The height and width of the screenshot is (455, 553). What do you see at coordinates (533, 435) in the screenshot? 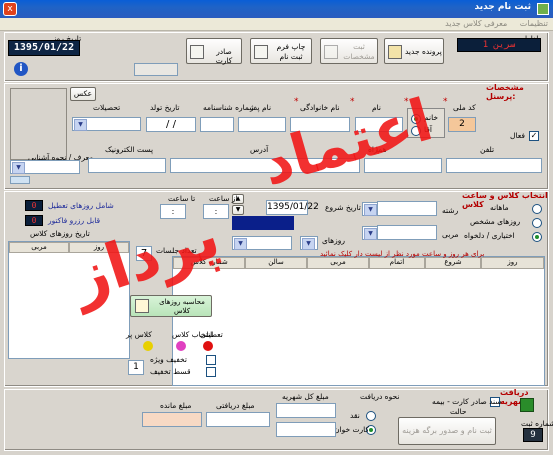
I see `receipt-no: 9` at bounding box center [533, 435].